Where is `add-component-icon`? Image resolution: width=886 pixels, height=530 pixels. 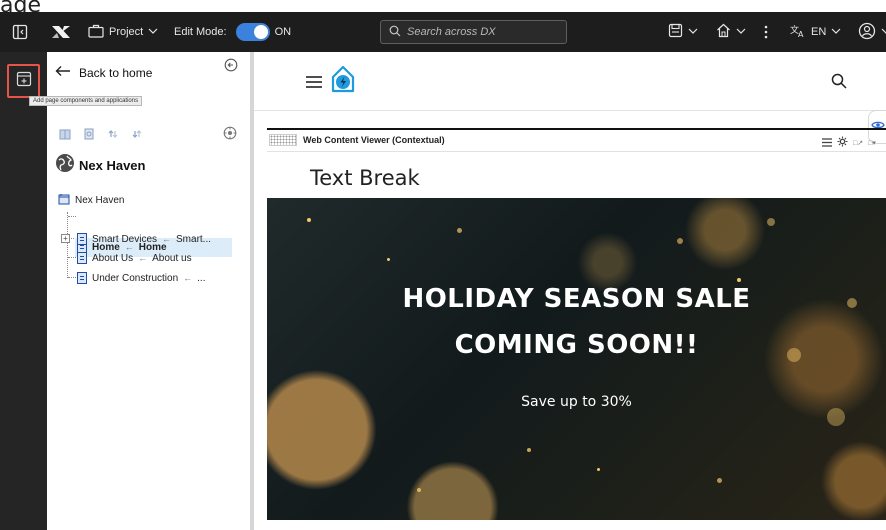 add-component-icon is located at coordinates (24, 81).